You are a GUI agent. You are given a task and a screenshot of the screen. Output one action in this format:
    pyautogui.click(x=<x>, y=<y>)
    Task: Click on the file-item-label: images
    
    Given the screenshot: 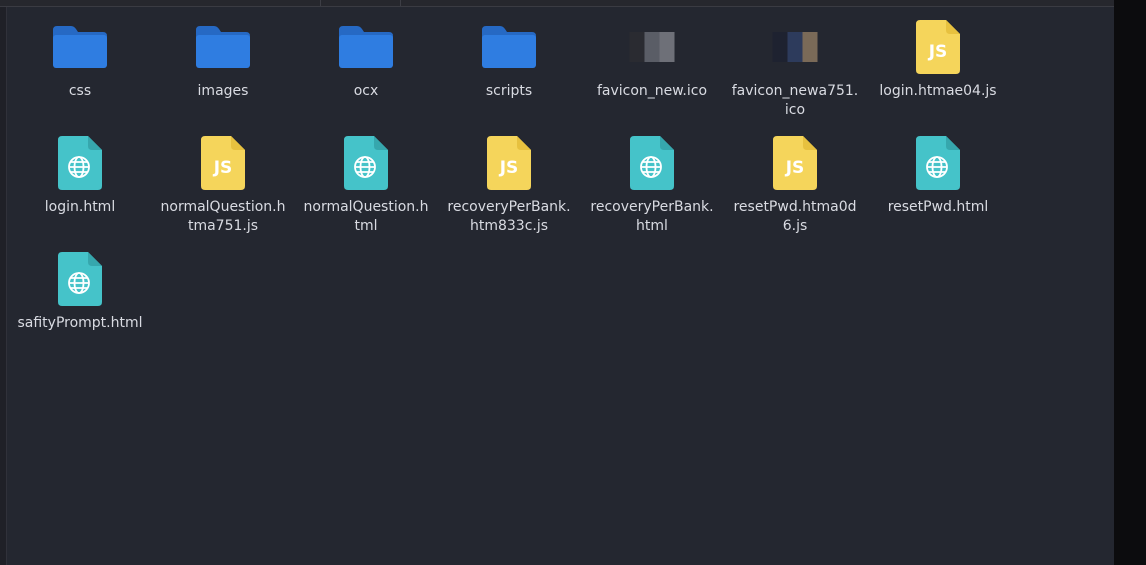 What is the action you would take?
    pyautogui.click(x=223, y=91)
    